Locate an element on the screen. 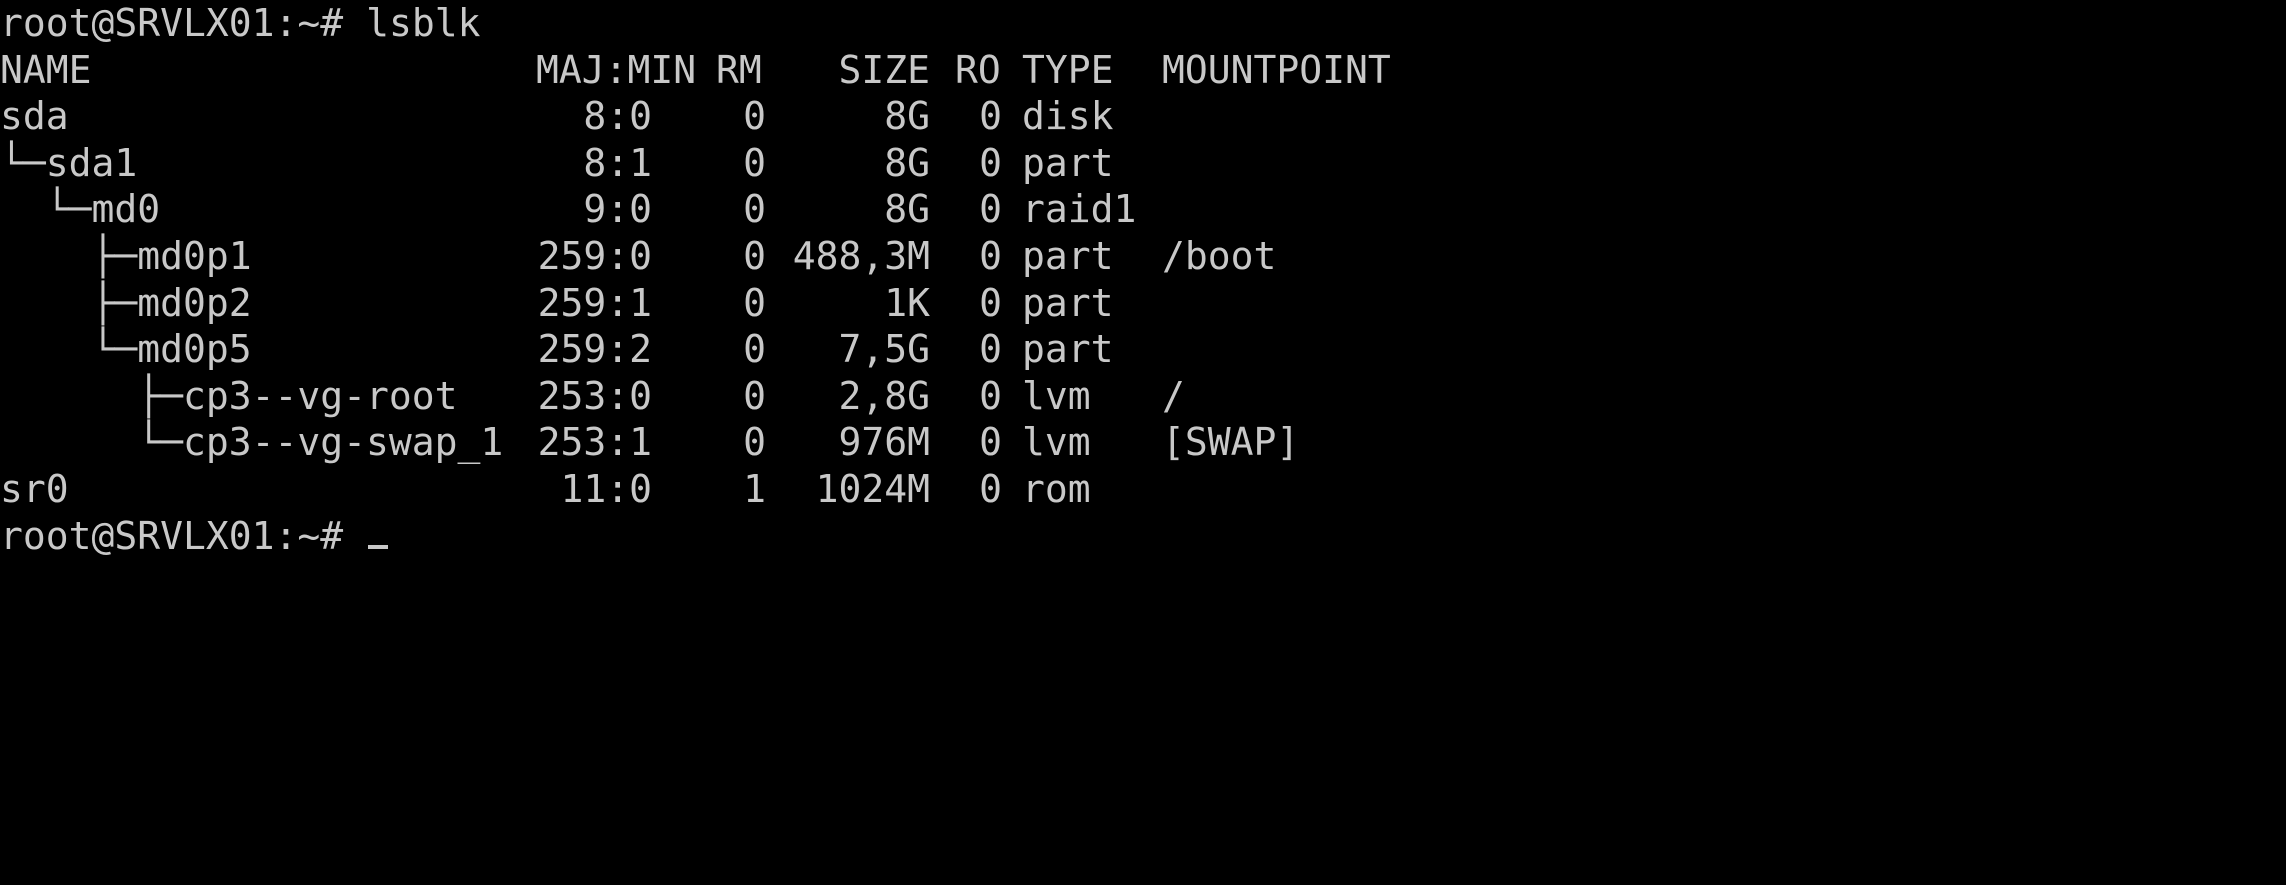 This screenshot has height=885, width=2286. device-name: └─cp3--vg-swap_1 is located at coordinates (252, 442).